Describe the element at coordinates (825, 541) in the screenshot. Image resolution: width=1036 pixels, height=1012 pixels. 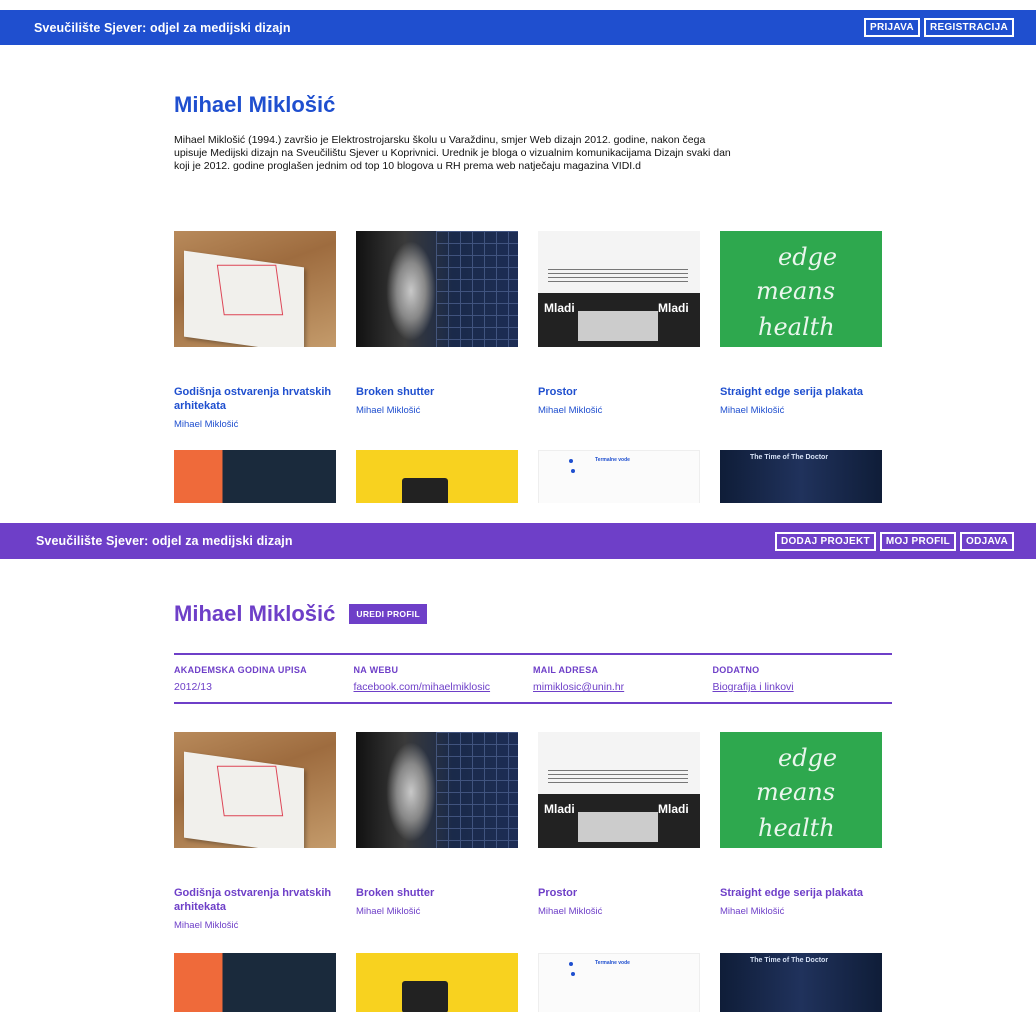
I see `add-project-button: DODAJ PROJEKT` at that location.